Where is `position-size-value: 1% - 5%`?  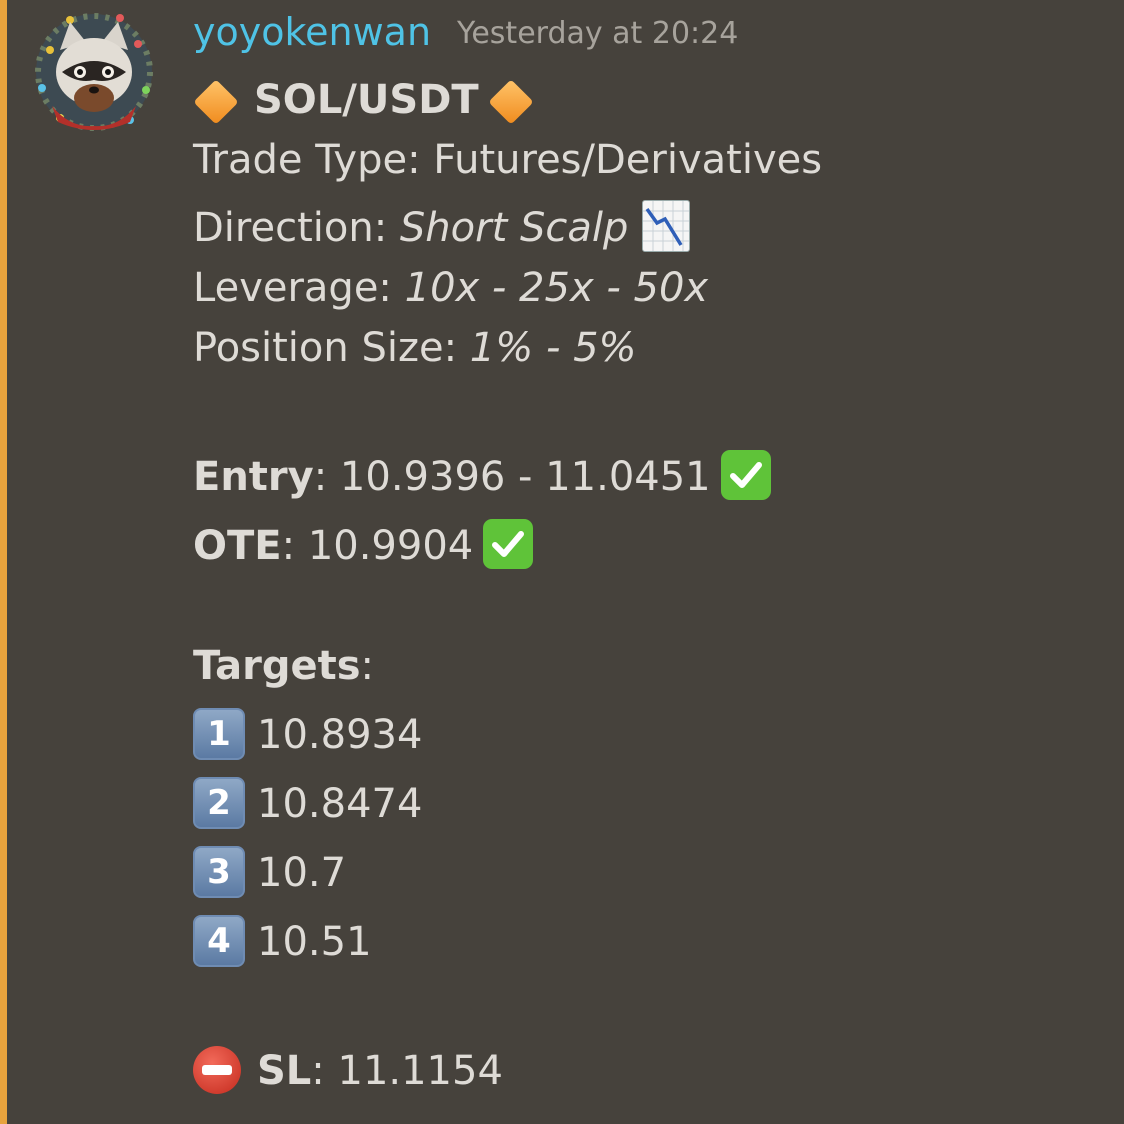
position-size-value: 1% - 5% is located at coordinates (553, 348).